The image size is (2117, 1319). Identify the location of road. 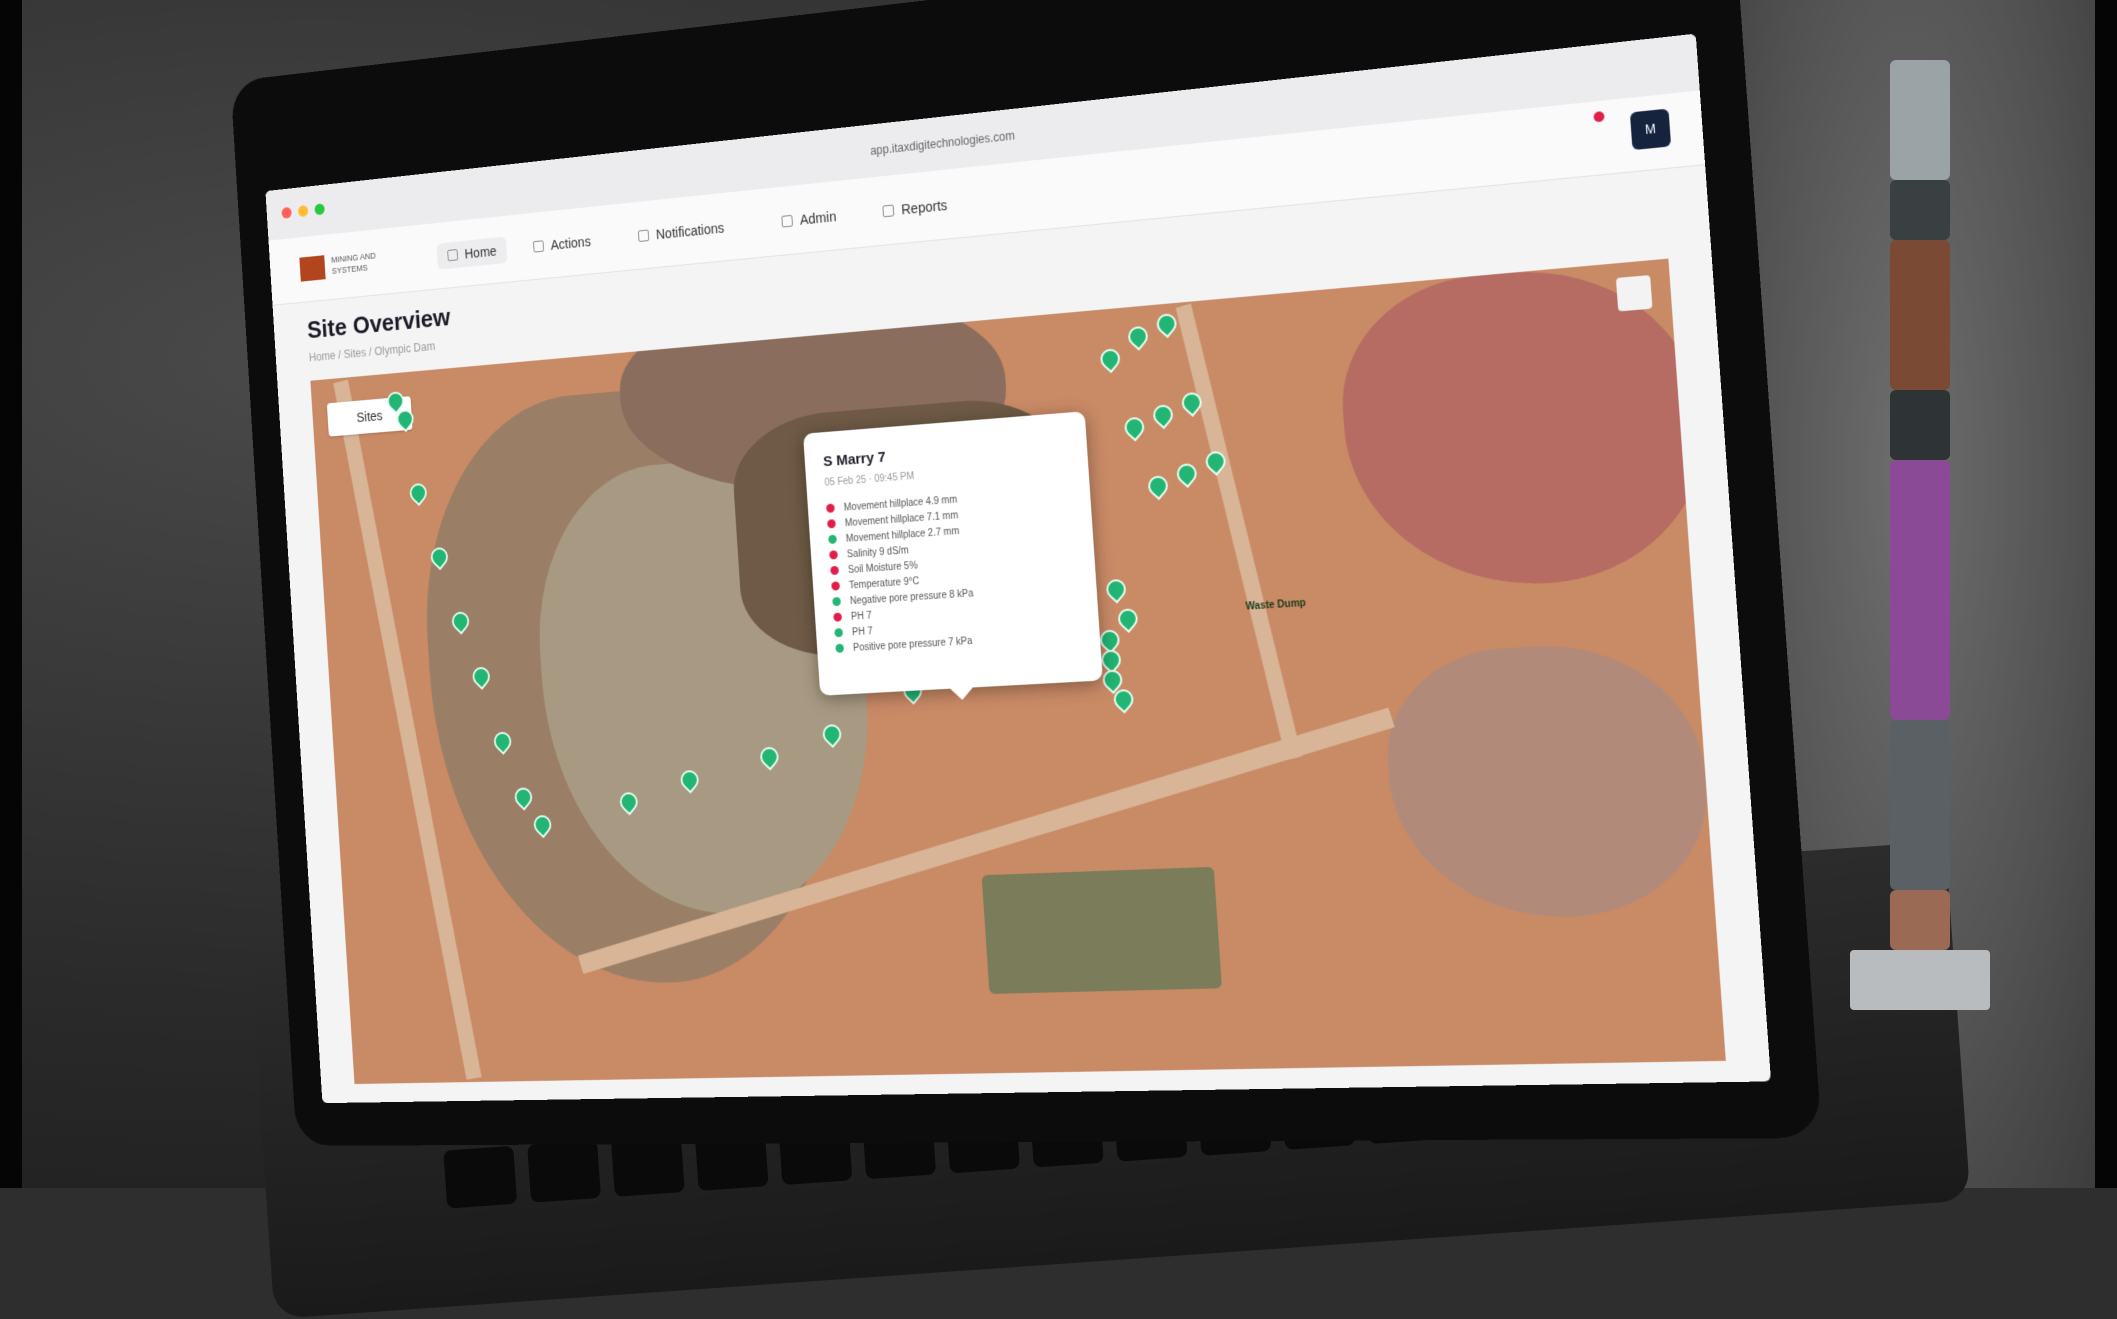
(1239, 532).